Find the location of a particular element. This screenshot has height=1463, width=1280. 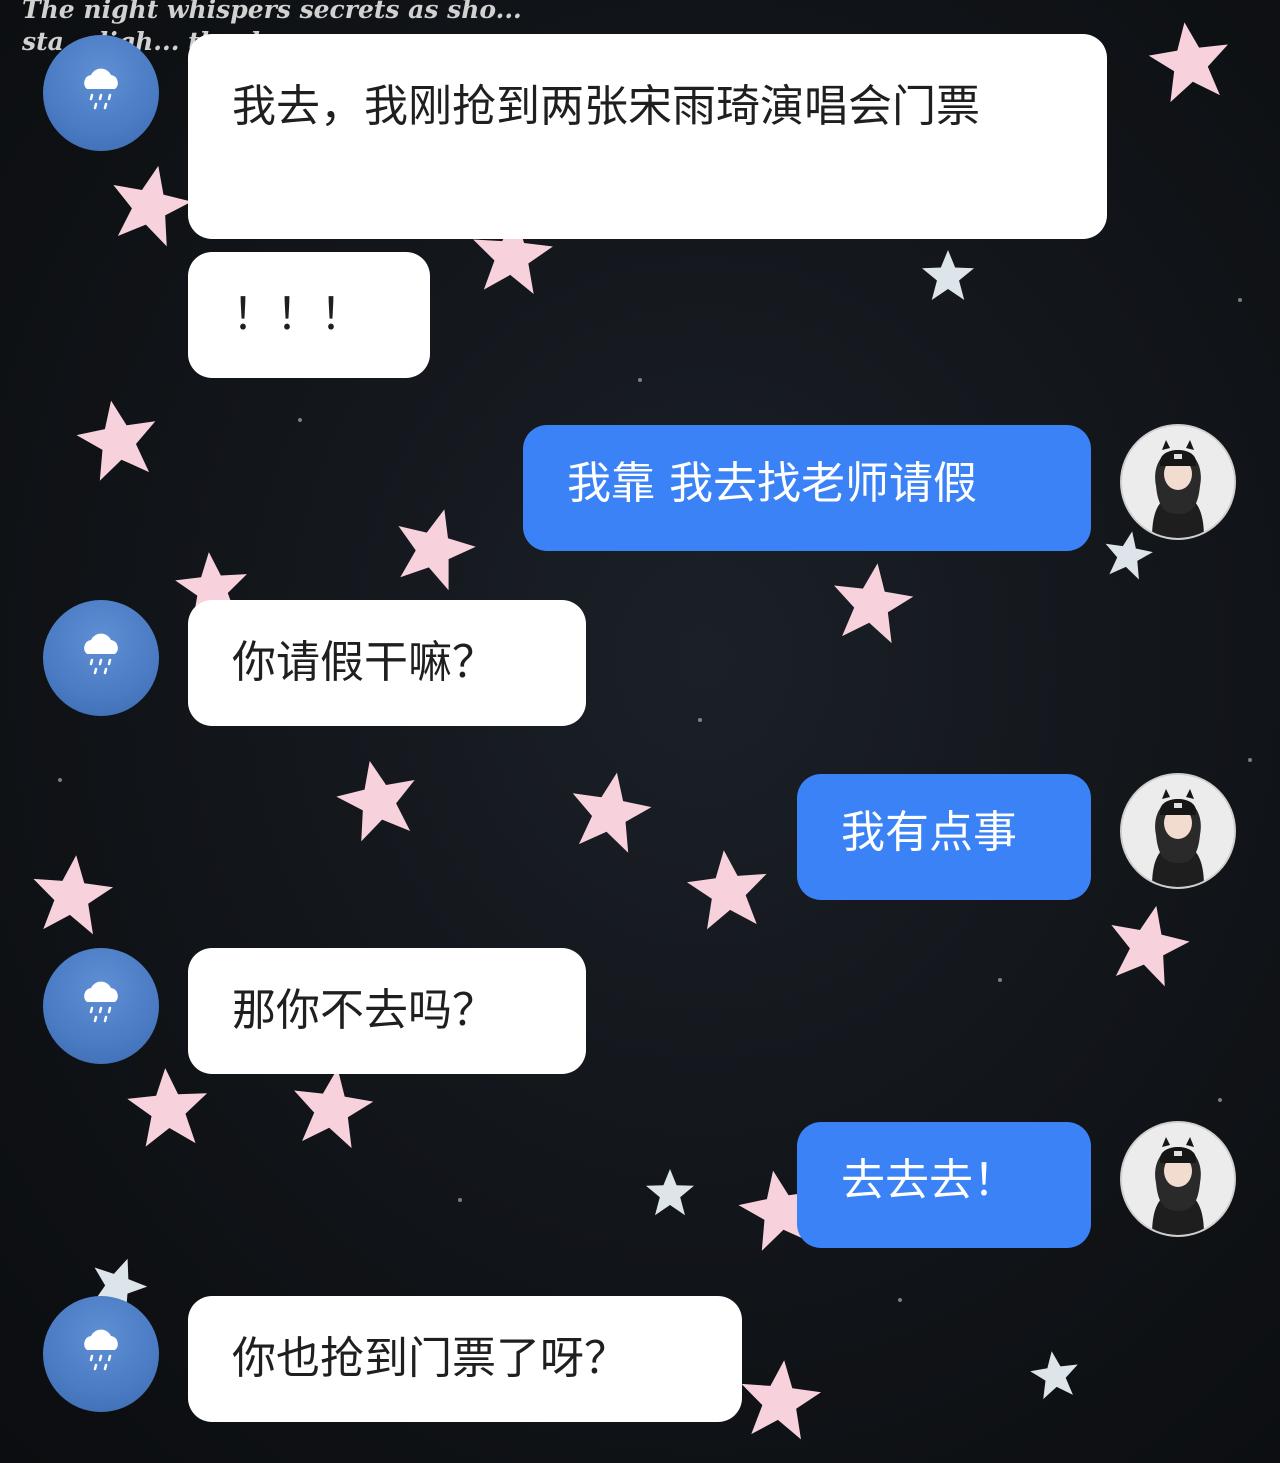

message-bubble-incoming: ！！！ is located at coordinates (309, 315).